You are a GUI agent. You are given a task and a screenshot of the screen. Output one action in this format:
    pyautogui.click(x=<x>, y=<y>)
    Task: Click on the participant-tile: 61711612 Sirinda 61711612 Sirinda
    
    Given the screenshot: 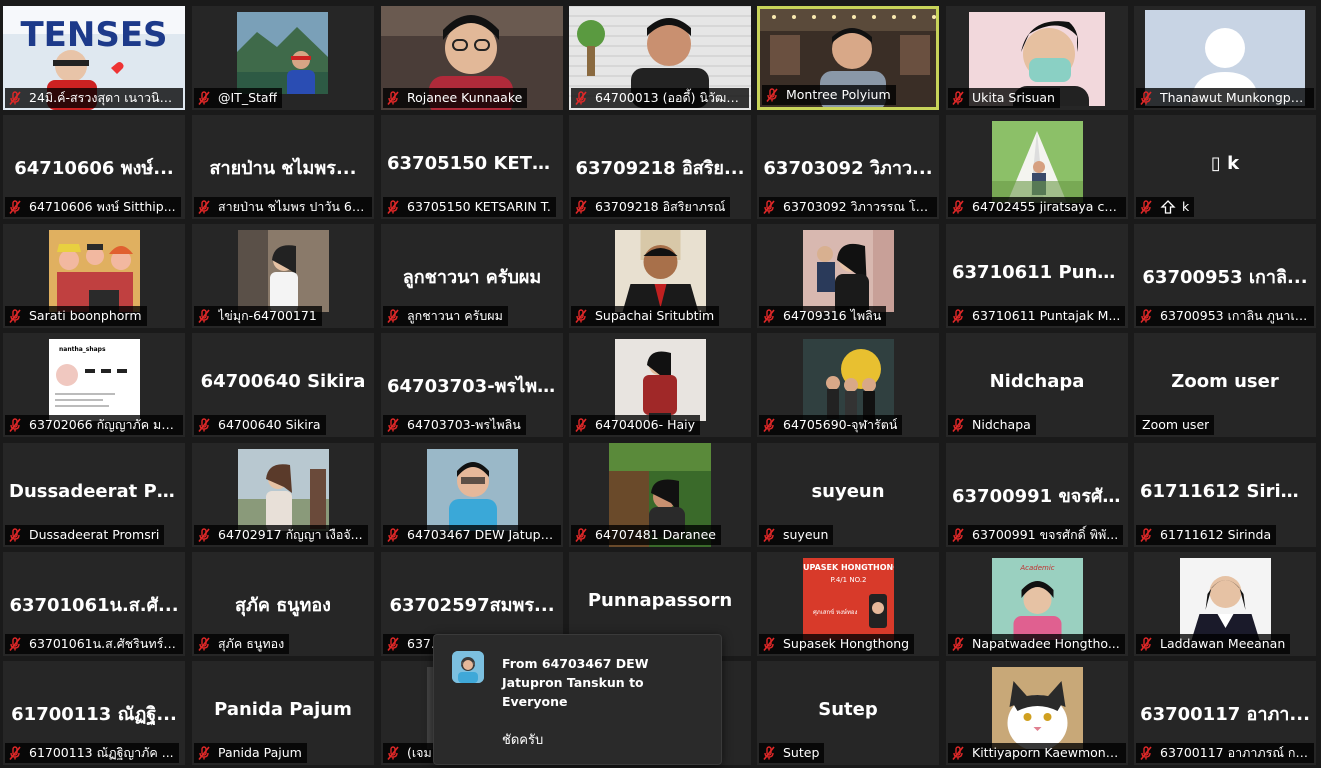 What is the action you would take?
    pyautogui.click(x=1225, y=495)
    